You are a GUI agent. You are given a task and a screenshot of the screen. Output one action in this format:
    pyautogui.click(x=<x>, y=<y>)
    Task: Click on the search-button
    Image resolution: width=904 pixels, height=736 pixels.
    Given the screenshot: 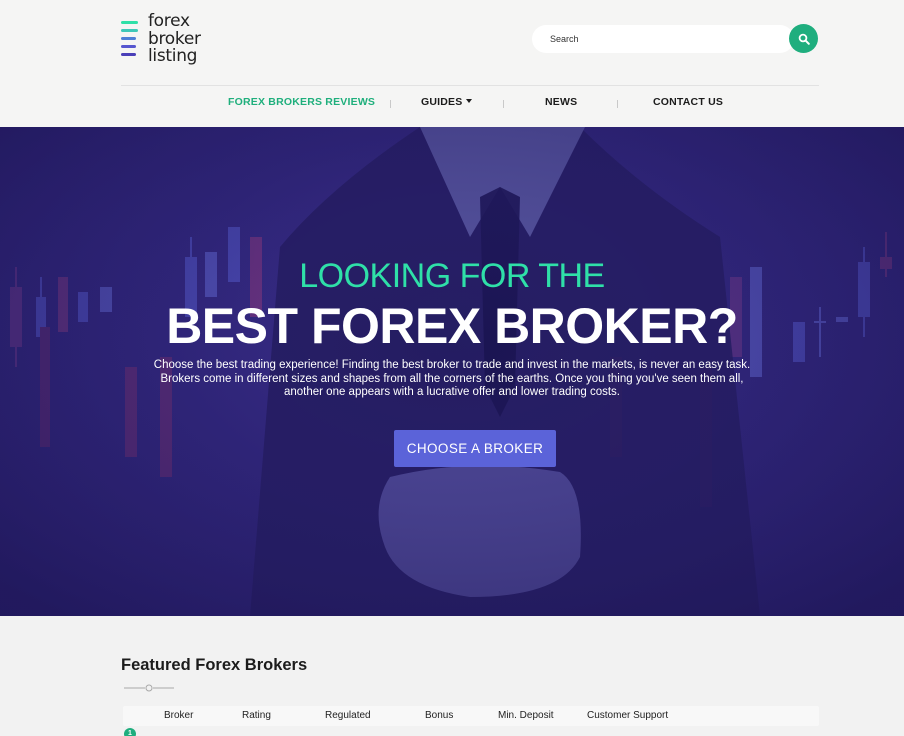 What is the action you would take?
    pyautogui.click(x=803, y=38)
    